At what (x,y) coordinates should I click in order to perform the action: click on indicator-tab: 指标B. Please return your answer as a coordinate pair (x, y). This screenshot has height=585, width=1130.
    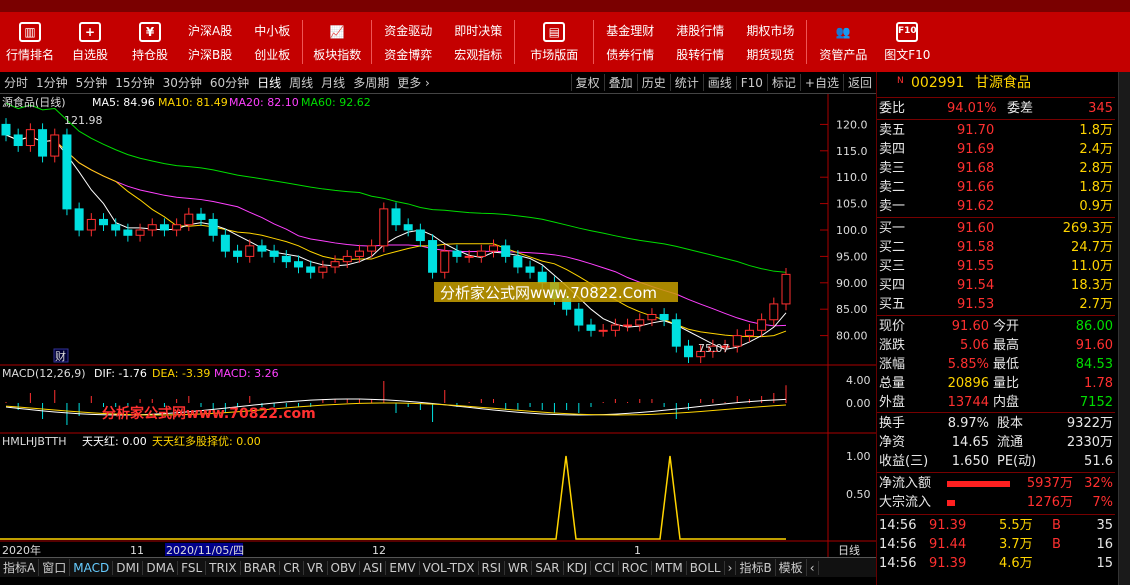
    Looking at the image, I should click on (756, 567).